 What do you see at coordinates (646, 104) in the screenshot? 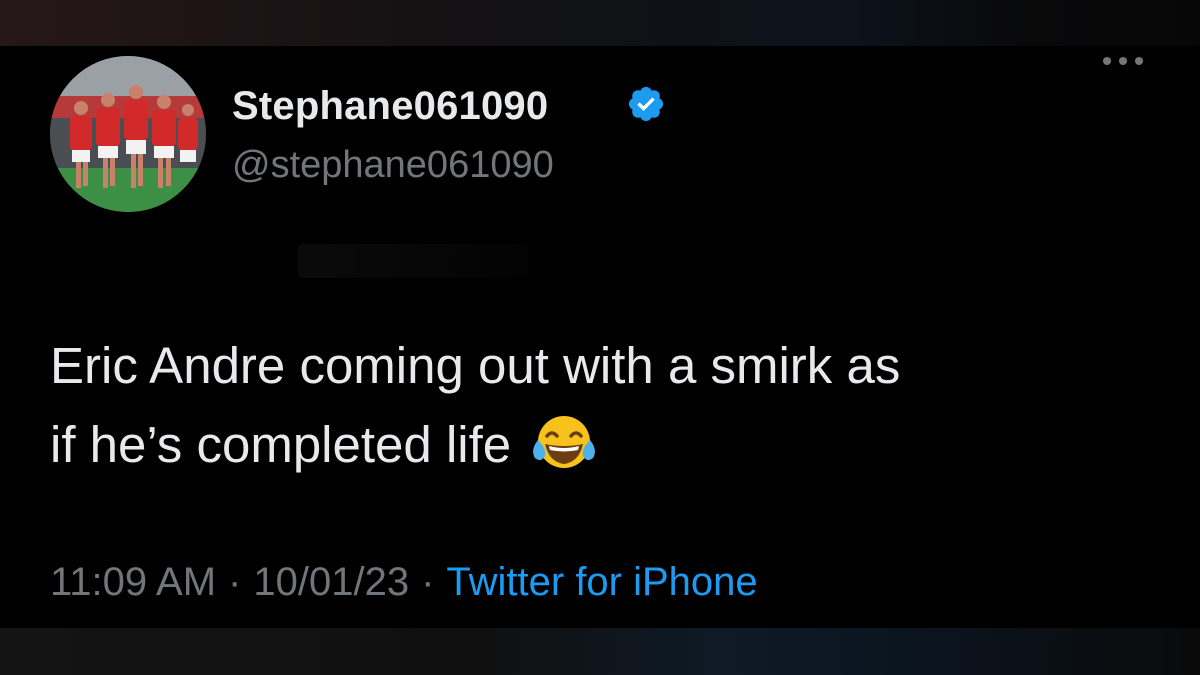
I see `verified-badge-icon` at bounding box center [646, 104].